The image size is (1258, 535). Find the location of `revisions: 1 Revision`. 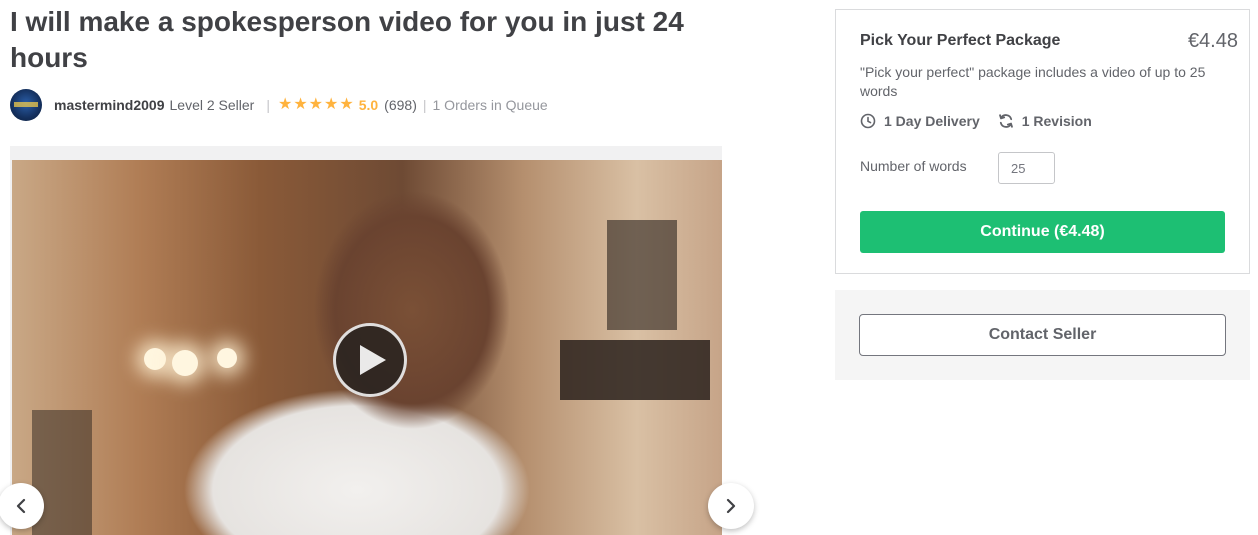

revisions: 1 Revision is located at coordinates (1045, 121).